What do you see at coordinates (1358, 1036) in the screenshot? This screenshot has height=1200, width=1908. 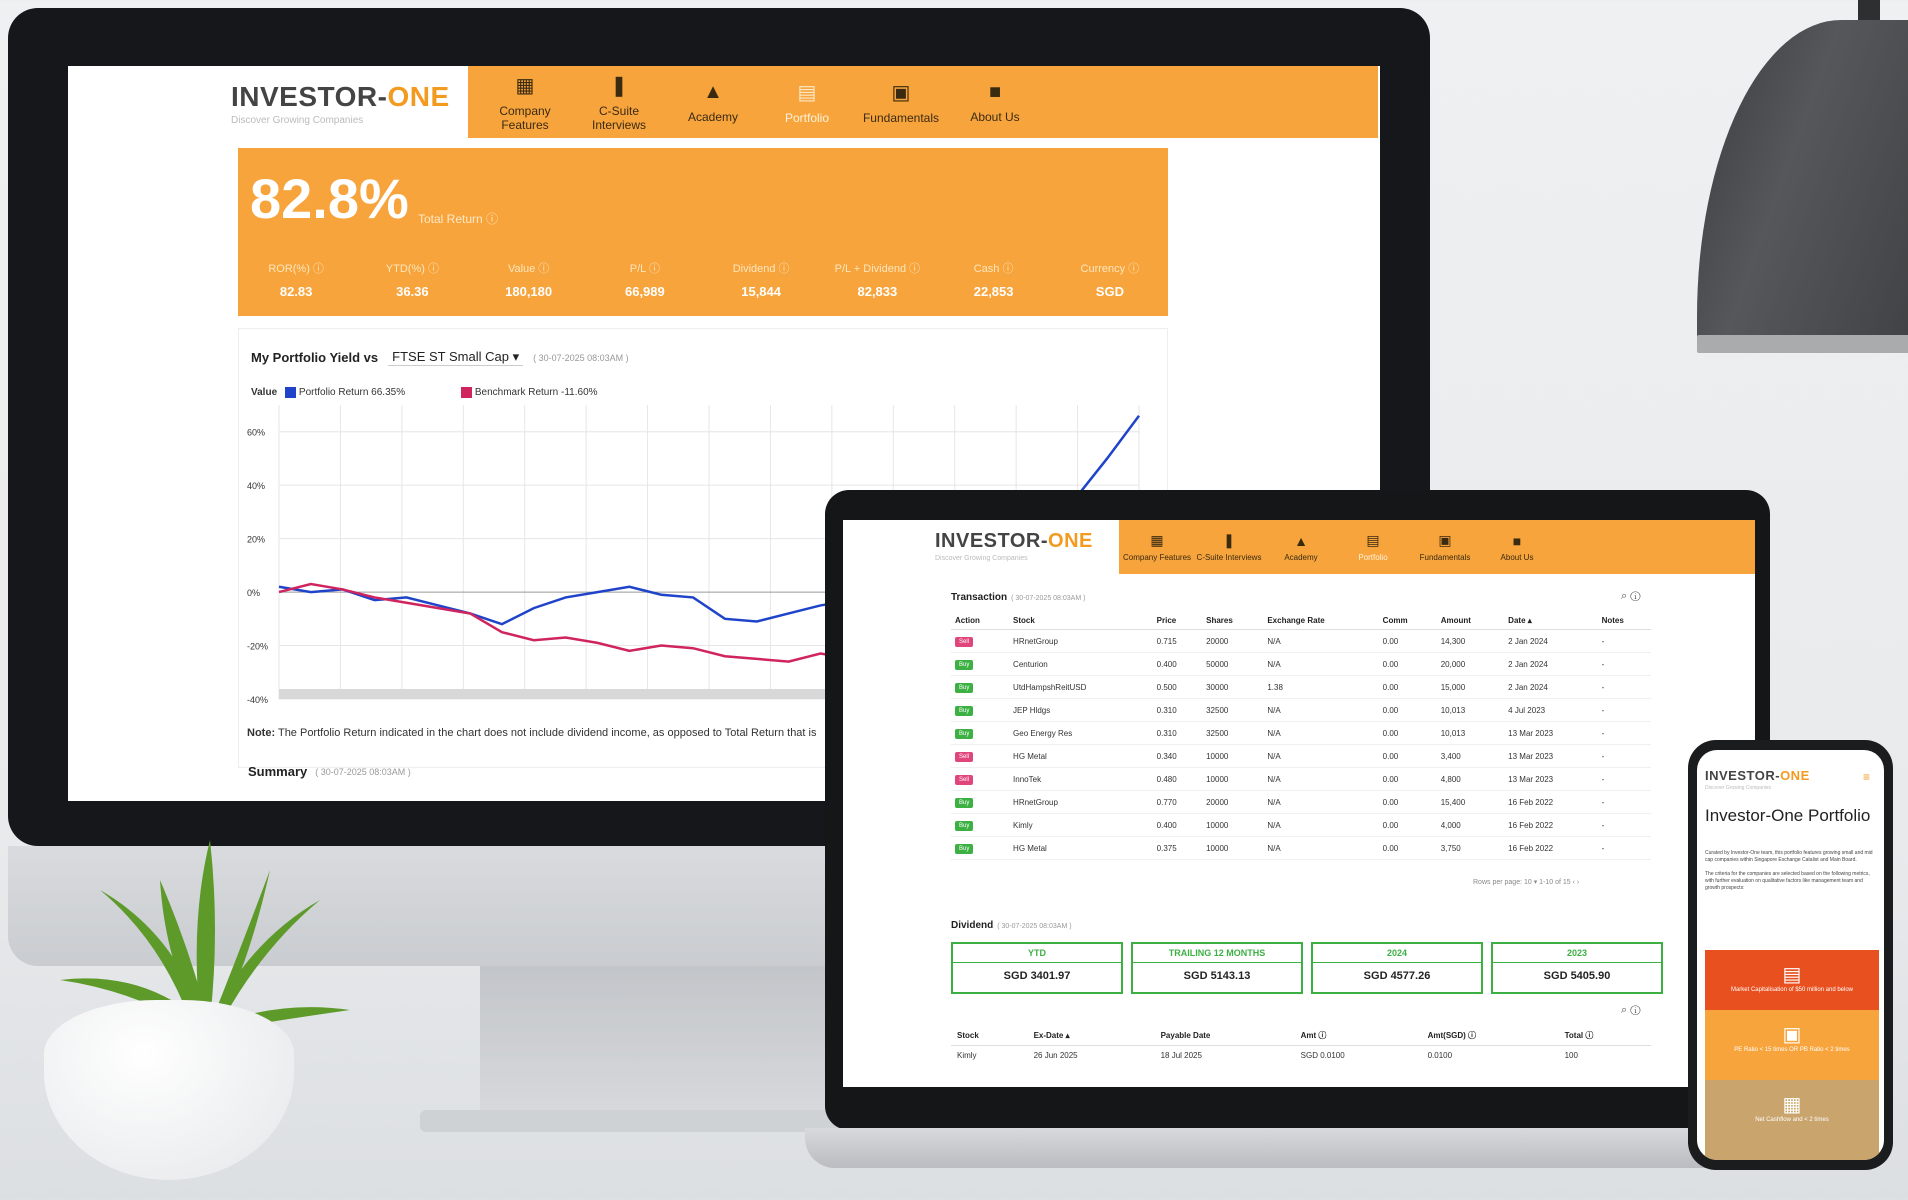 I see `column-header: Amt ⓘ` at bounding box center [1358, 1036].